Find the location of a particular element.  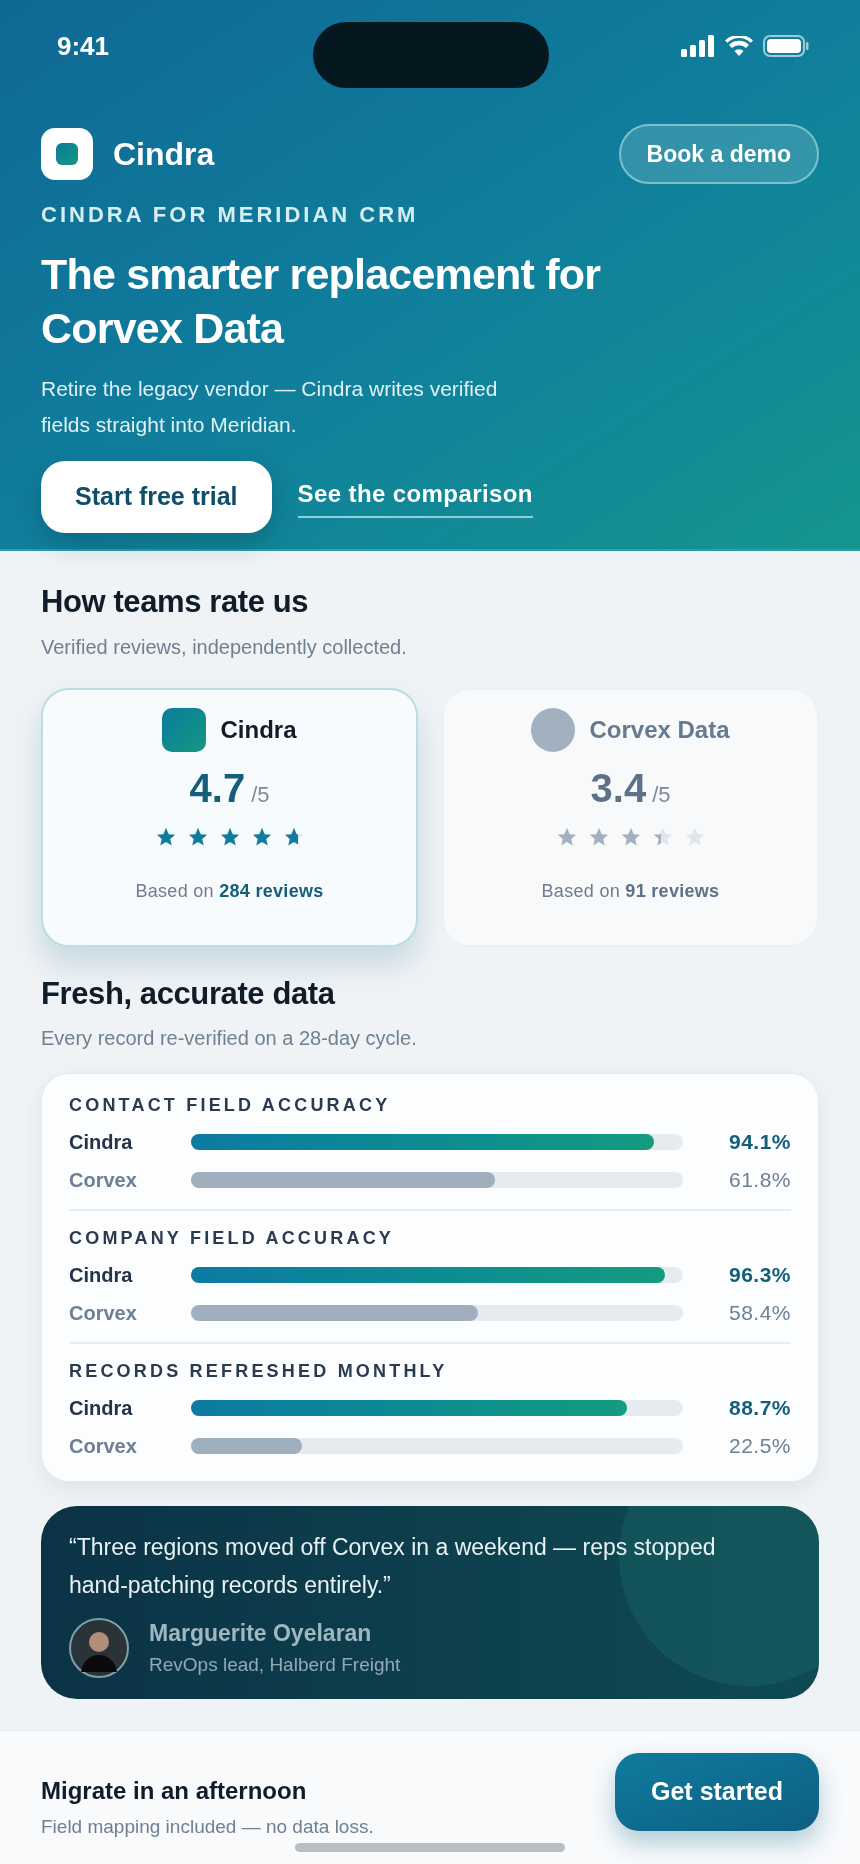

percentage: 94.1% is located at coordinates (759, 1142).